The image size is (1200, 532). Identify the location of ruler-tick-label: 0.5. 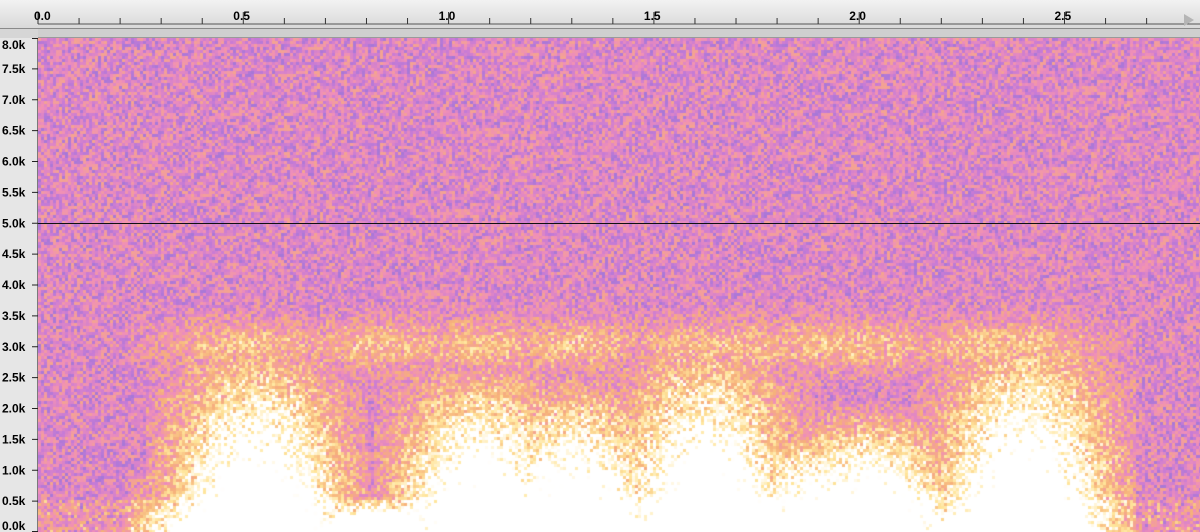
(241, 16).